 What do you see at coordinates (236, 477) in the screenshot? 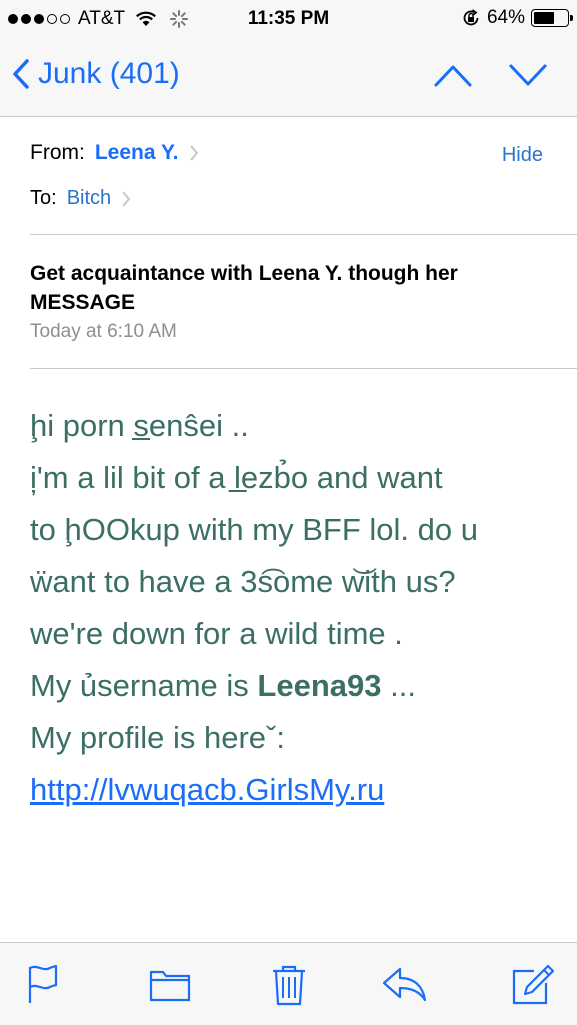
I see `body-line: i̦'m a lil bit of a l̲ezb̉o and want` at bounding box center [236, 477].